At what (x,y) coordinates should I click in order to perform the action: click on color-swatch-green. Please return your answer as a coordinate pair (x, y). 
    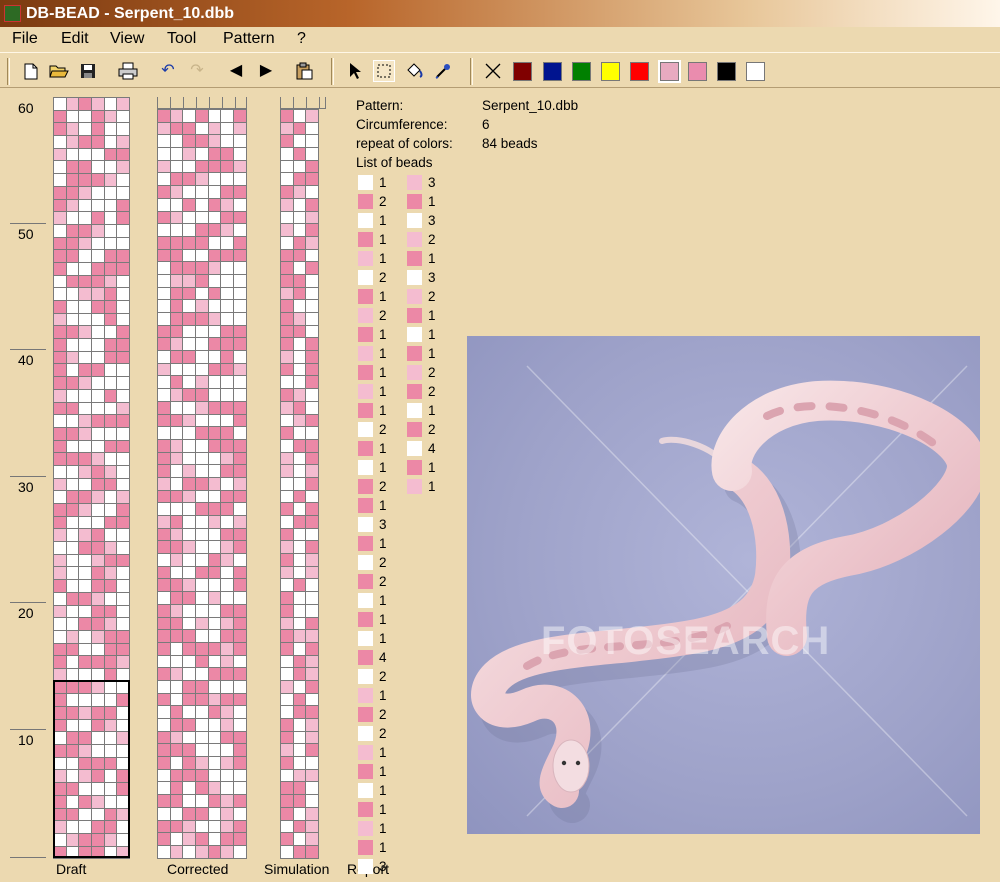
    Looking at the image, I should click on (581, 71).